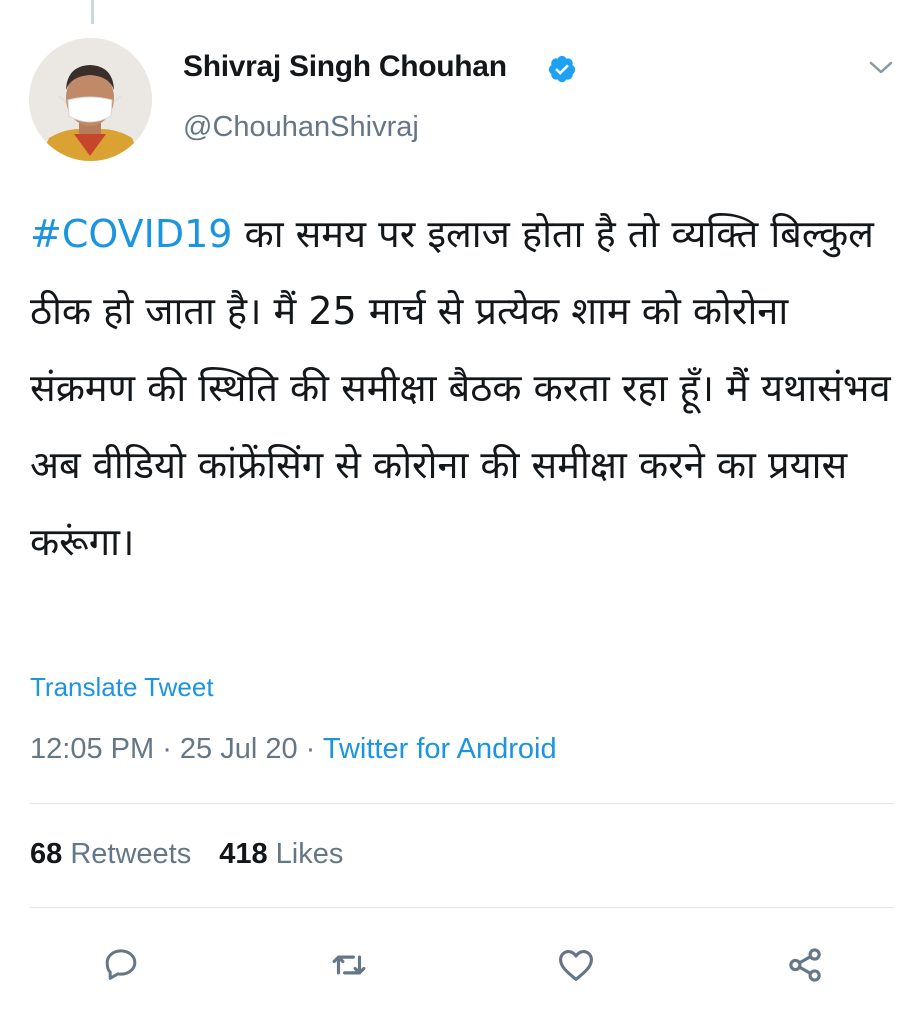  What do you see at coordinates (309, 854) in the screenshot?
I see `likes-label: Likes` at bounding box center [309, 854].